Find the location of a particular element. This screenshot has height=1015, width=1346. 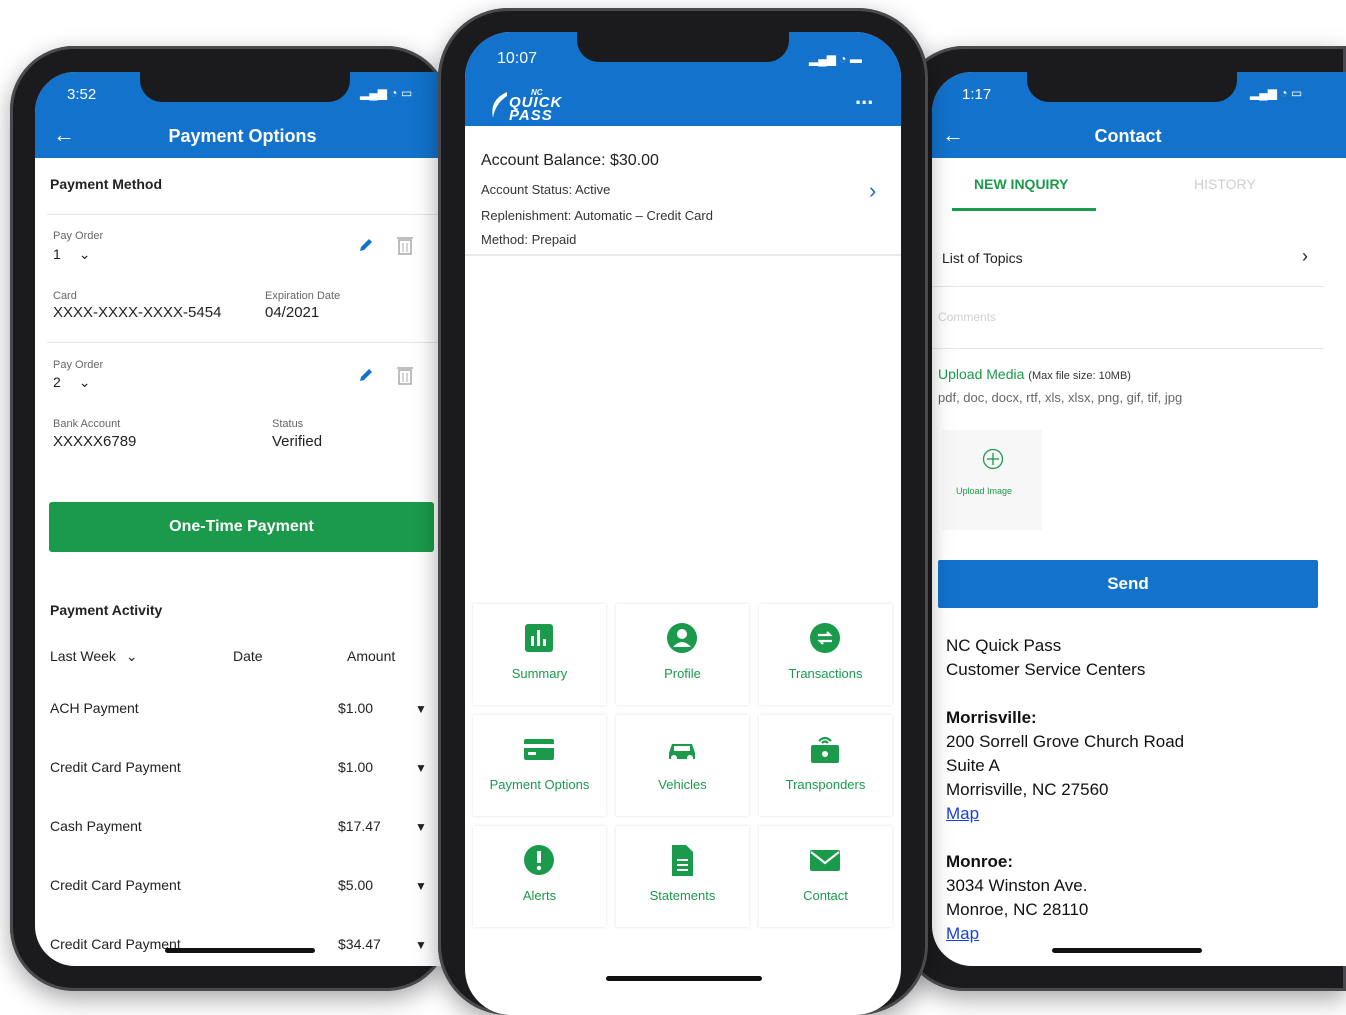

tile-transponders: Transponders is located at coordinates (825, 765).